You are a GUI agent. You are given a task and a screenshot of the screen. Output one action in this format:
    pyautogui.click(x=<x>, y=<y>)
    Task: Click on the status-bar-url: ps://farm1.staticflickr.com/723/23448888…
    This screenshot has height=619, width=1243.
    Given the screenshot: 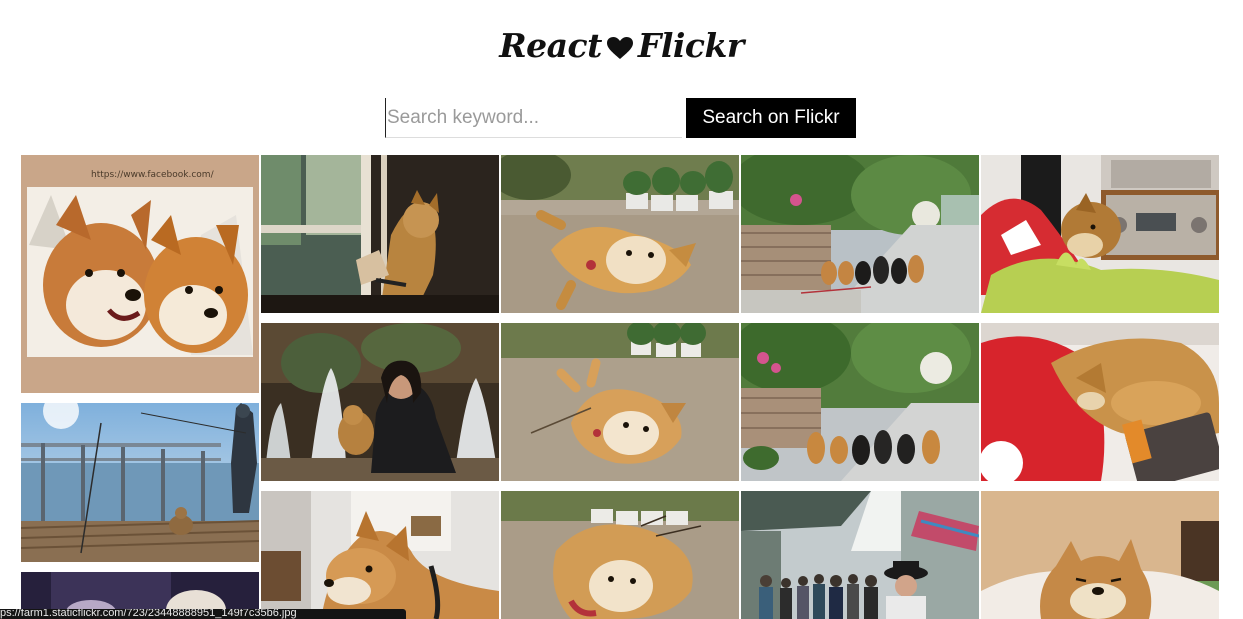 What is the action you would take?
    pyautogui.click(x=203, y=614)
    